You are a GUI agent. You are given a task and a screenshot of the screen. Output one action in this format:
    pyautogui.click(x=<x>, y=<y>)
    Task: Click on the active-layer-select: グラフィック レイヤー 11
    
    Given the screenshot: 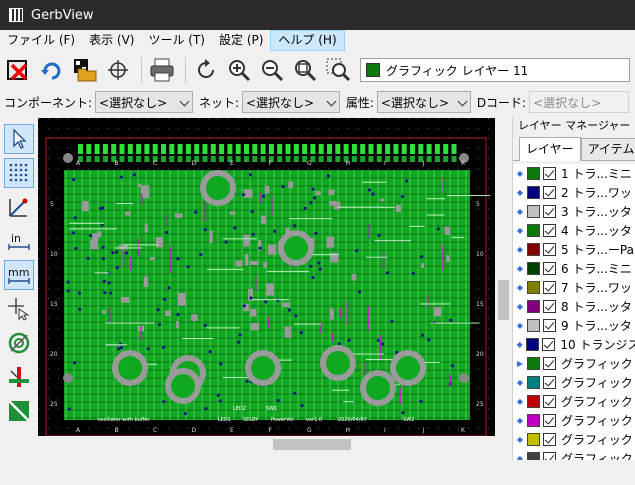 What is the action you would take?
    pyautogui.click(x=495, y=70)
    